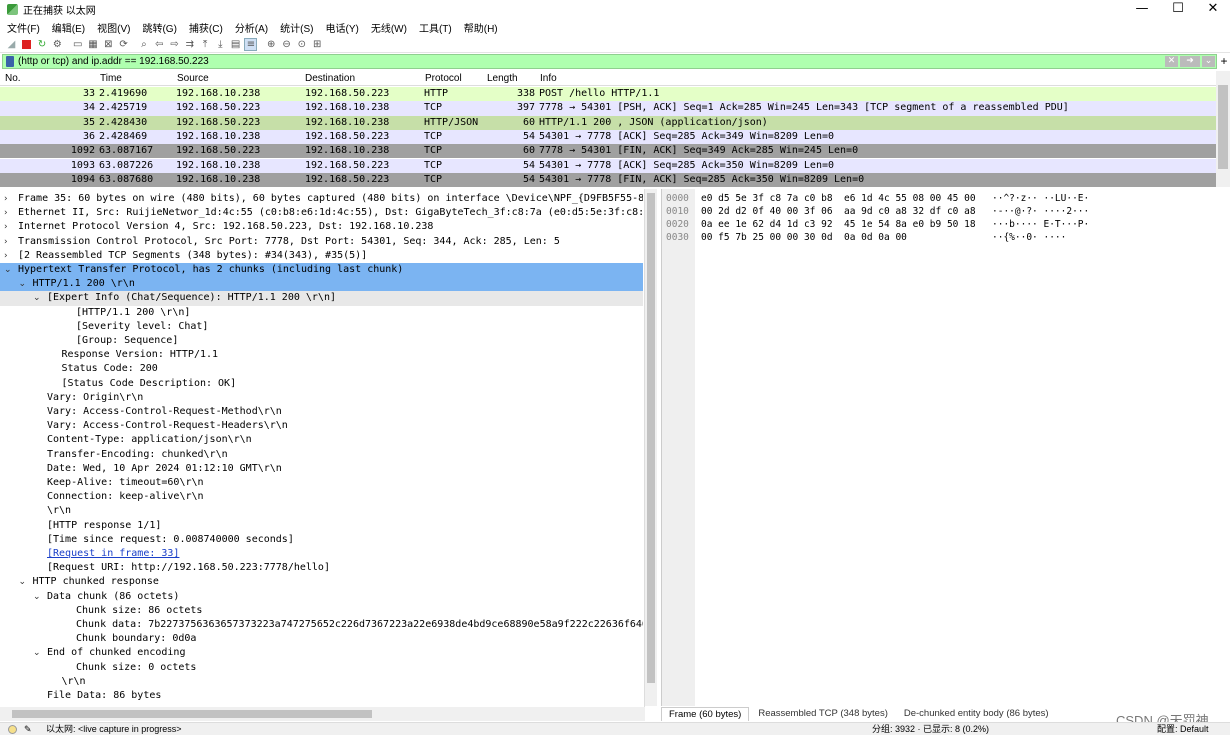 This screenshot has width=1230, height=735. What do you see at coordinates (321, 696) in the screenshot?
I see `detail-row: File Data: 86 bytes` at bounding box center [321, 696].